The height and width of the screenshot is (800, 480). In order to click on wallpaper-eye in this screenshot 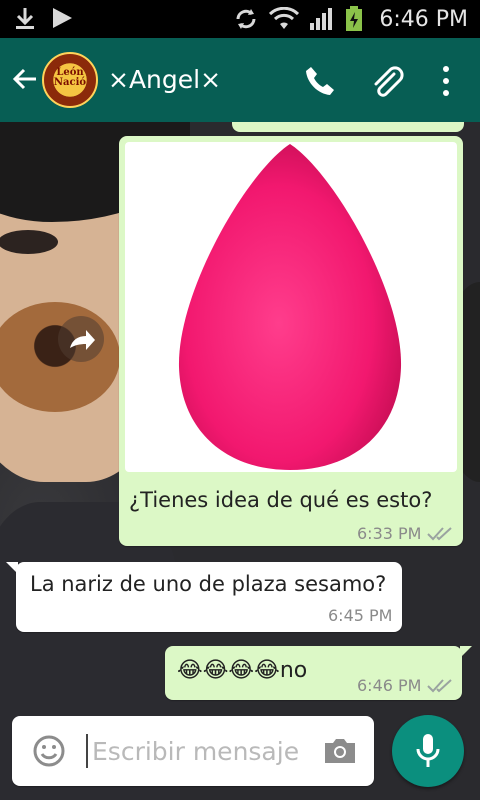, I will do `click(29, 242)`.